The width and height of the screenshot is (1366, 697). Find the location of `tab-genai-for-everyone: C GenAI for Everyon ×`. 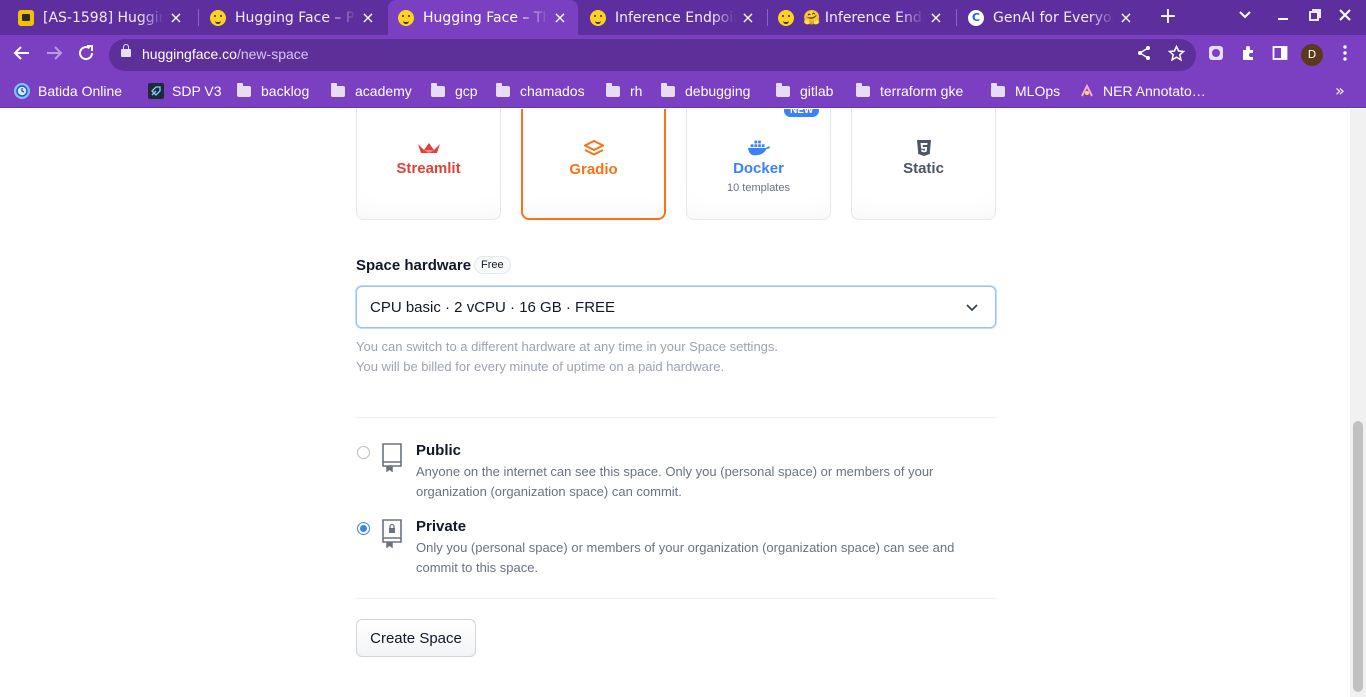

tab-genai-for-everyone: C GenAI for Everyon × is located at coordinates (1051, 17).